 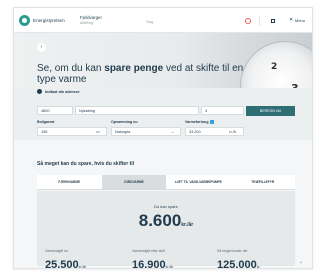 What do you see at coordinates (62, 264) in the screenshot?
I see `current-cost-number: 25.500` at bounding box center [62, 264].